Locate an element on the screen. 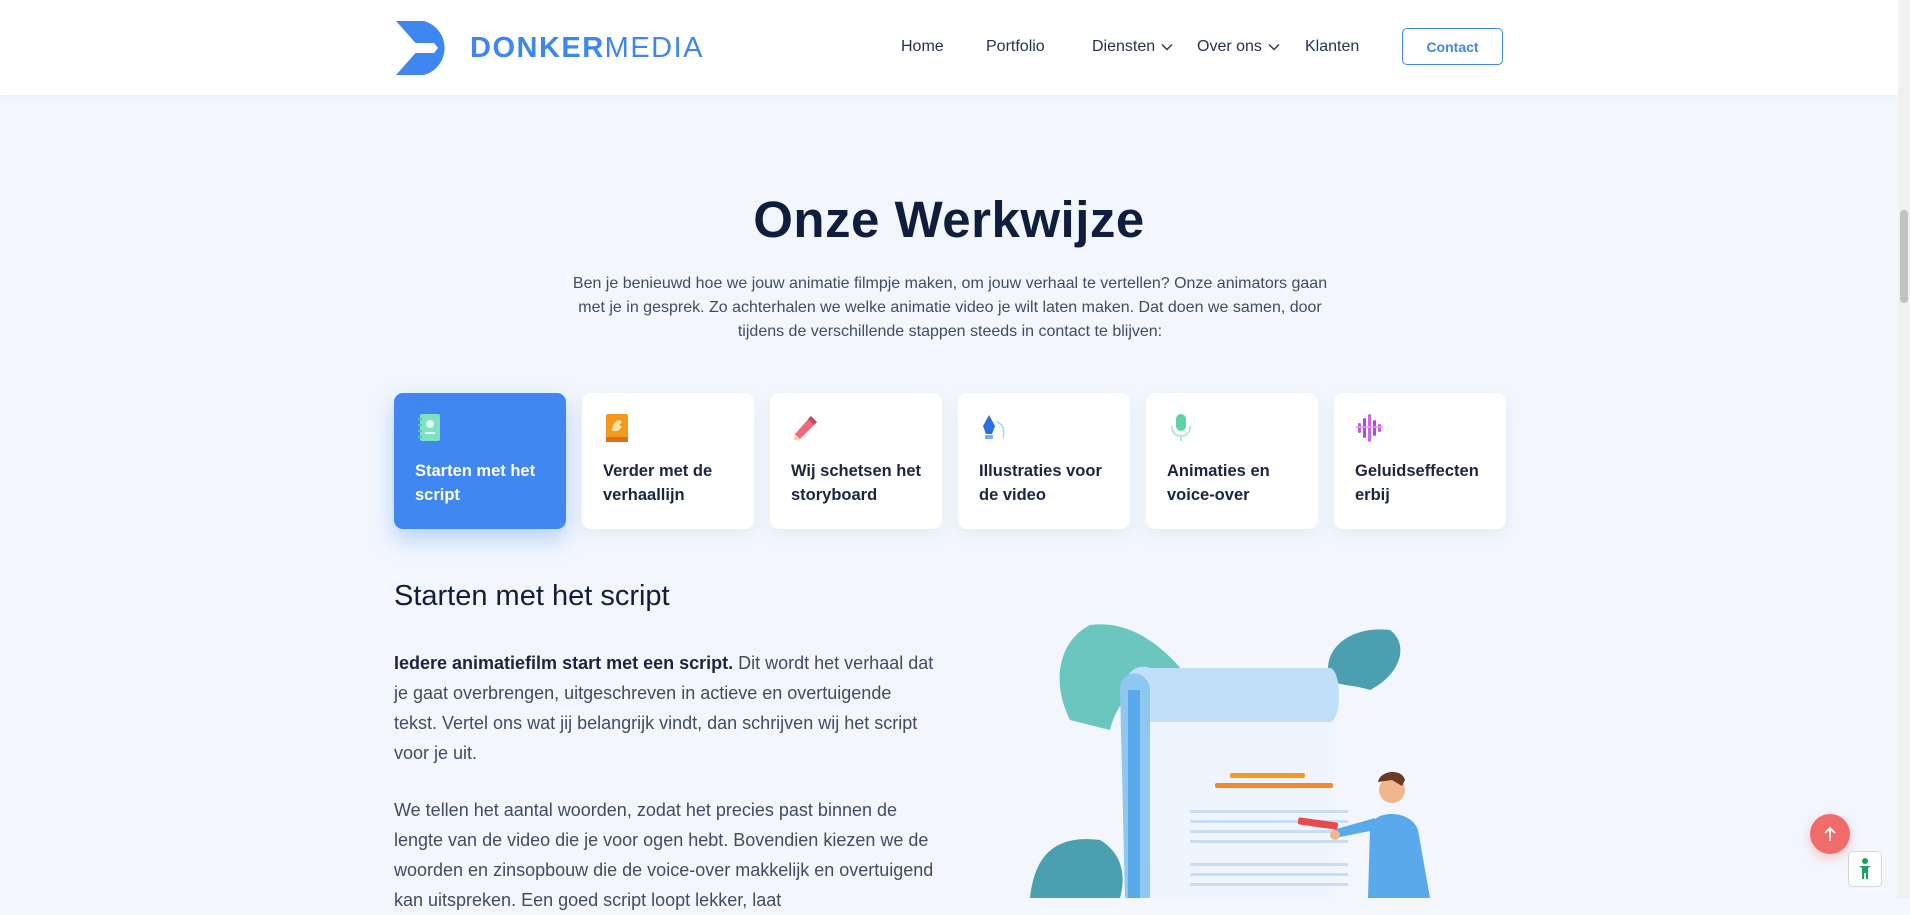 The image size is (1910, 915). nav-home: Home is located at coordinates (922, 47).